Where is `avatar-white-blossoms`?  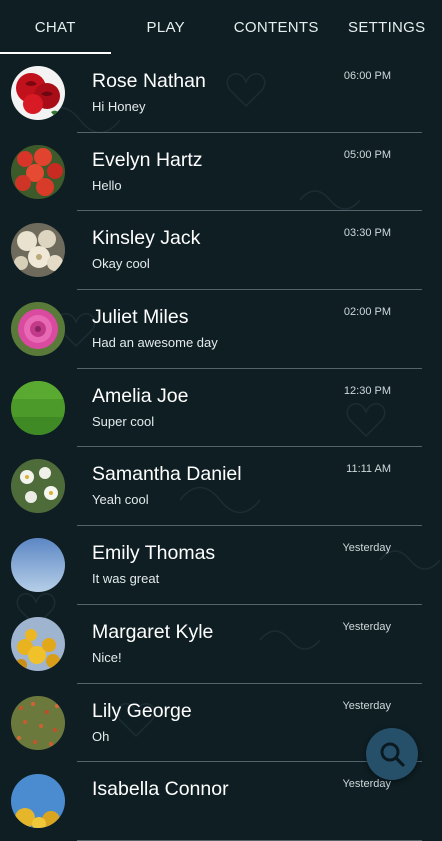
avatar-white-blossoms is located at coordinates (38, 486).